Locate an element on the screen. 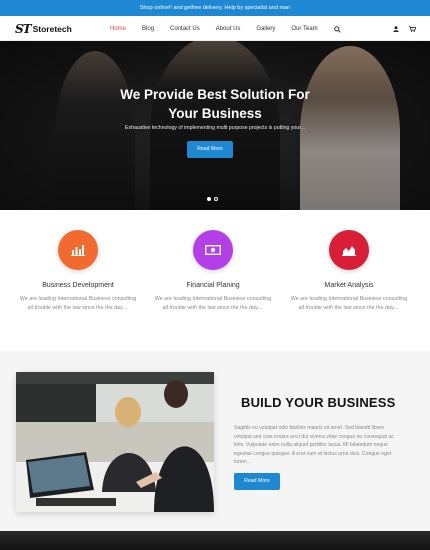 The width and height of the screenshot is (430, 550). header-icons is located at coordinates (404, 28).